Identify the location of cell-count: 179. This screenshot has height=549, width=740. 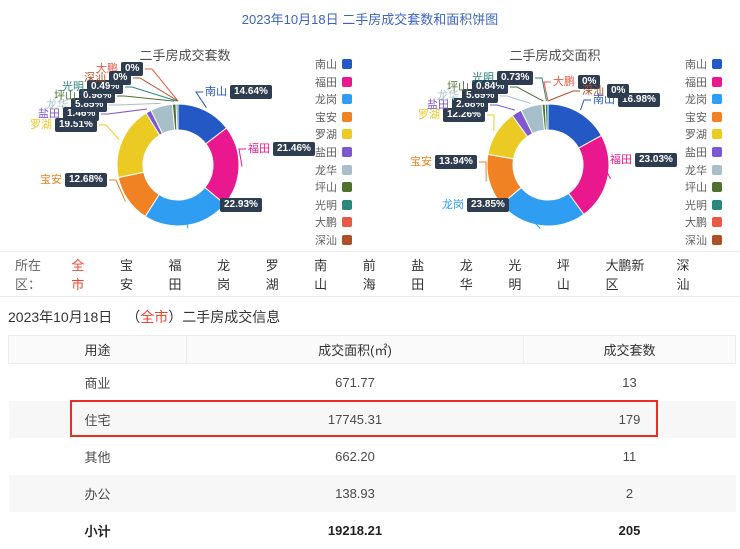
(629, 419).